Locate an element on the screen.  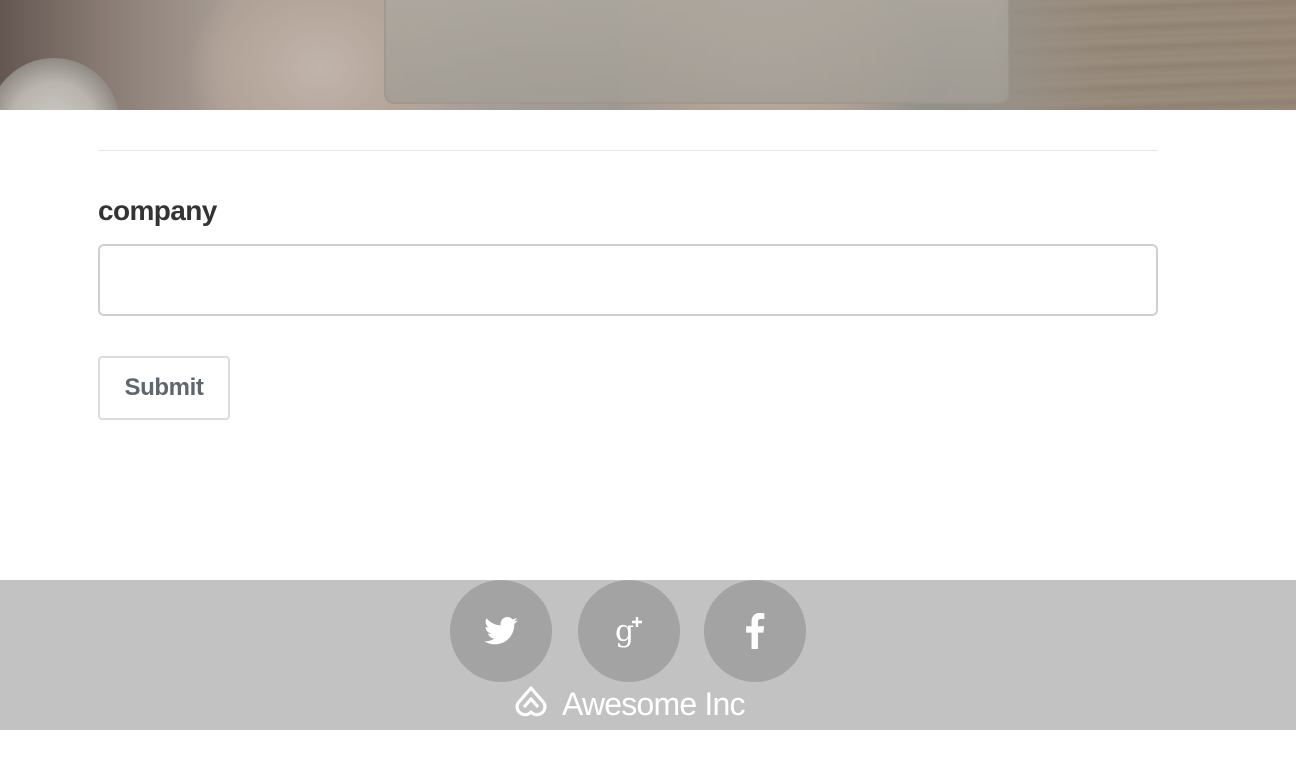
logo-icon is located at coordinates (531, 704).